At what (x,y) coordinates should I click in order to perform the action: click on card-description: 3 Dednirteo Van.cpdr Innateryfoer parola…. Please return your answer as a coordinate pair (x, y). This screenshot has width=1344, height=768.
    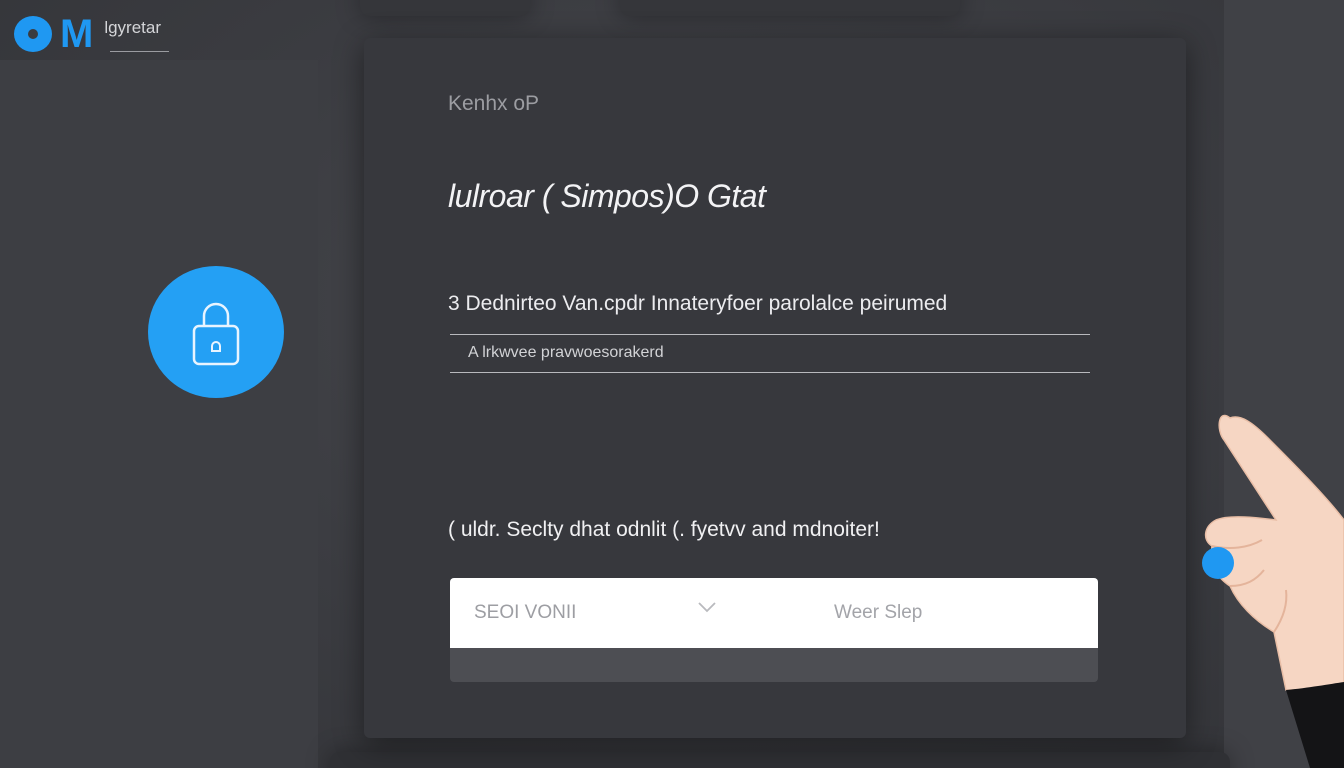
    Looking at the image, I should click on (698, 303).